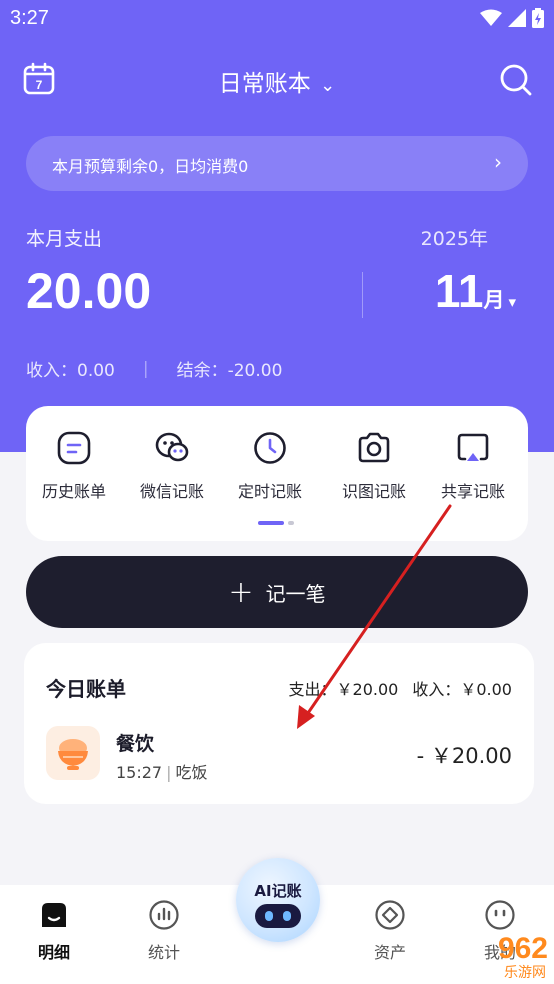 This screenshot has width=554, height=984. I want to click on chart-icon, so click(164, 915).